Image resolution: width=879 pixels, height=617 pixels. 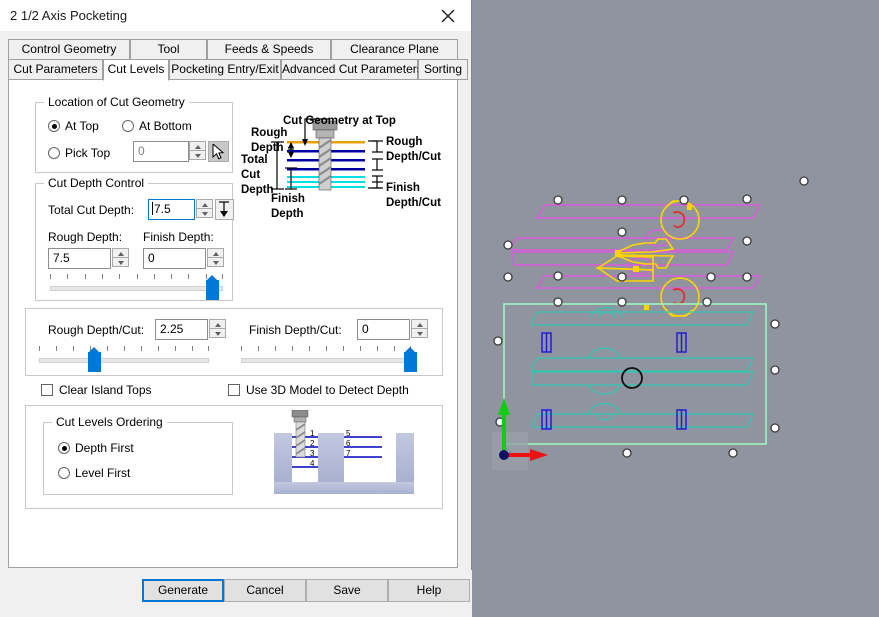 I want to click on clear-island-tops-label: Clear Island Tops, so click(x=105, y=390).